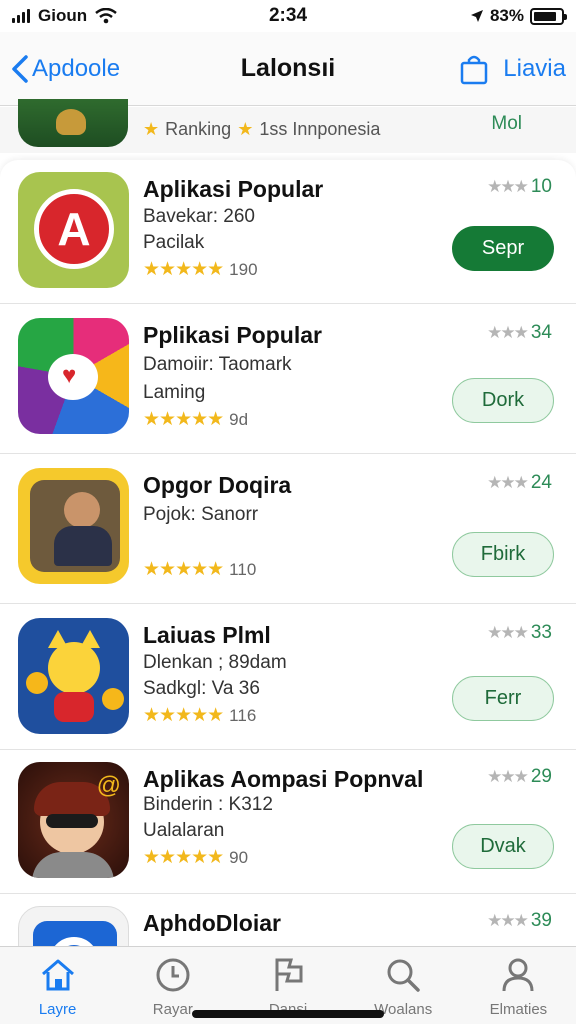  I want to click on shirt-shape, so click(73, 865).